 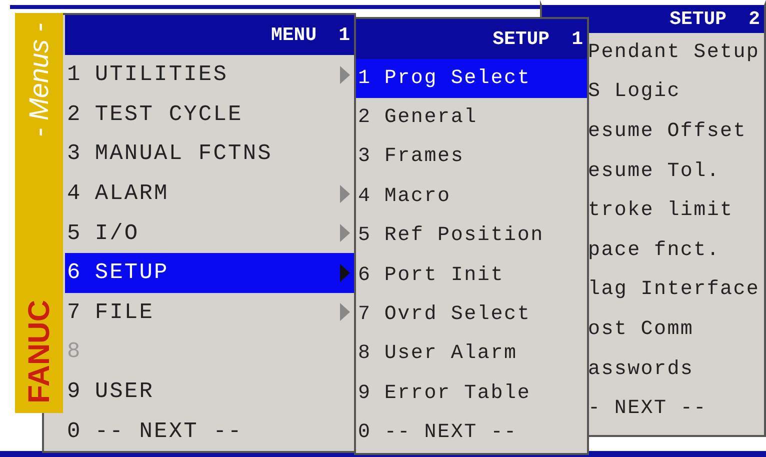 What do you see at coordinates (209, 114) in the screenshot?
I see `menu-item: 2 TEST CYCLE` at bounding box center [209, 114].